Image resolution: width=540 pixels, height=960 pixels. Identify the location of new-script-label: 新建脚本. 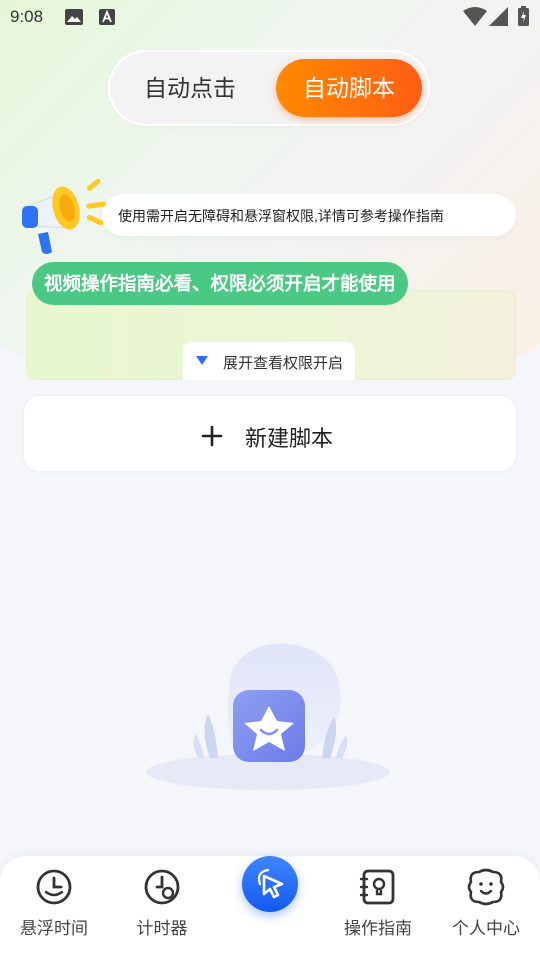
(289, 438).